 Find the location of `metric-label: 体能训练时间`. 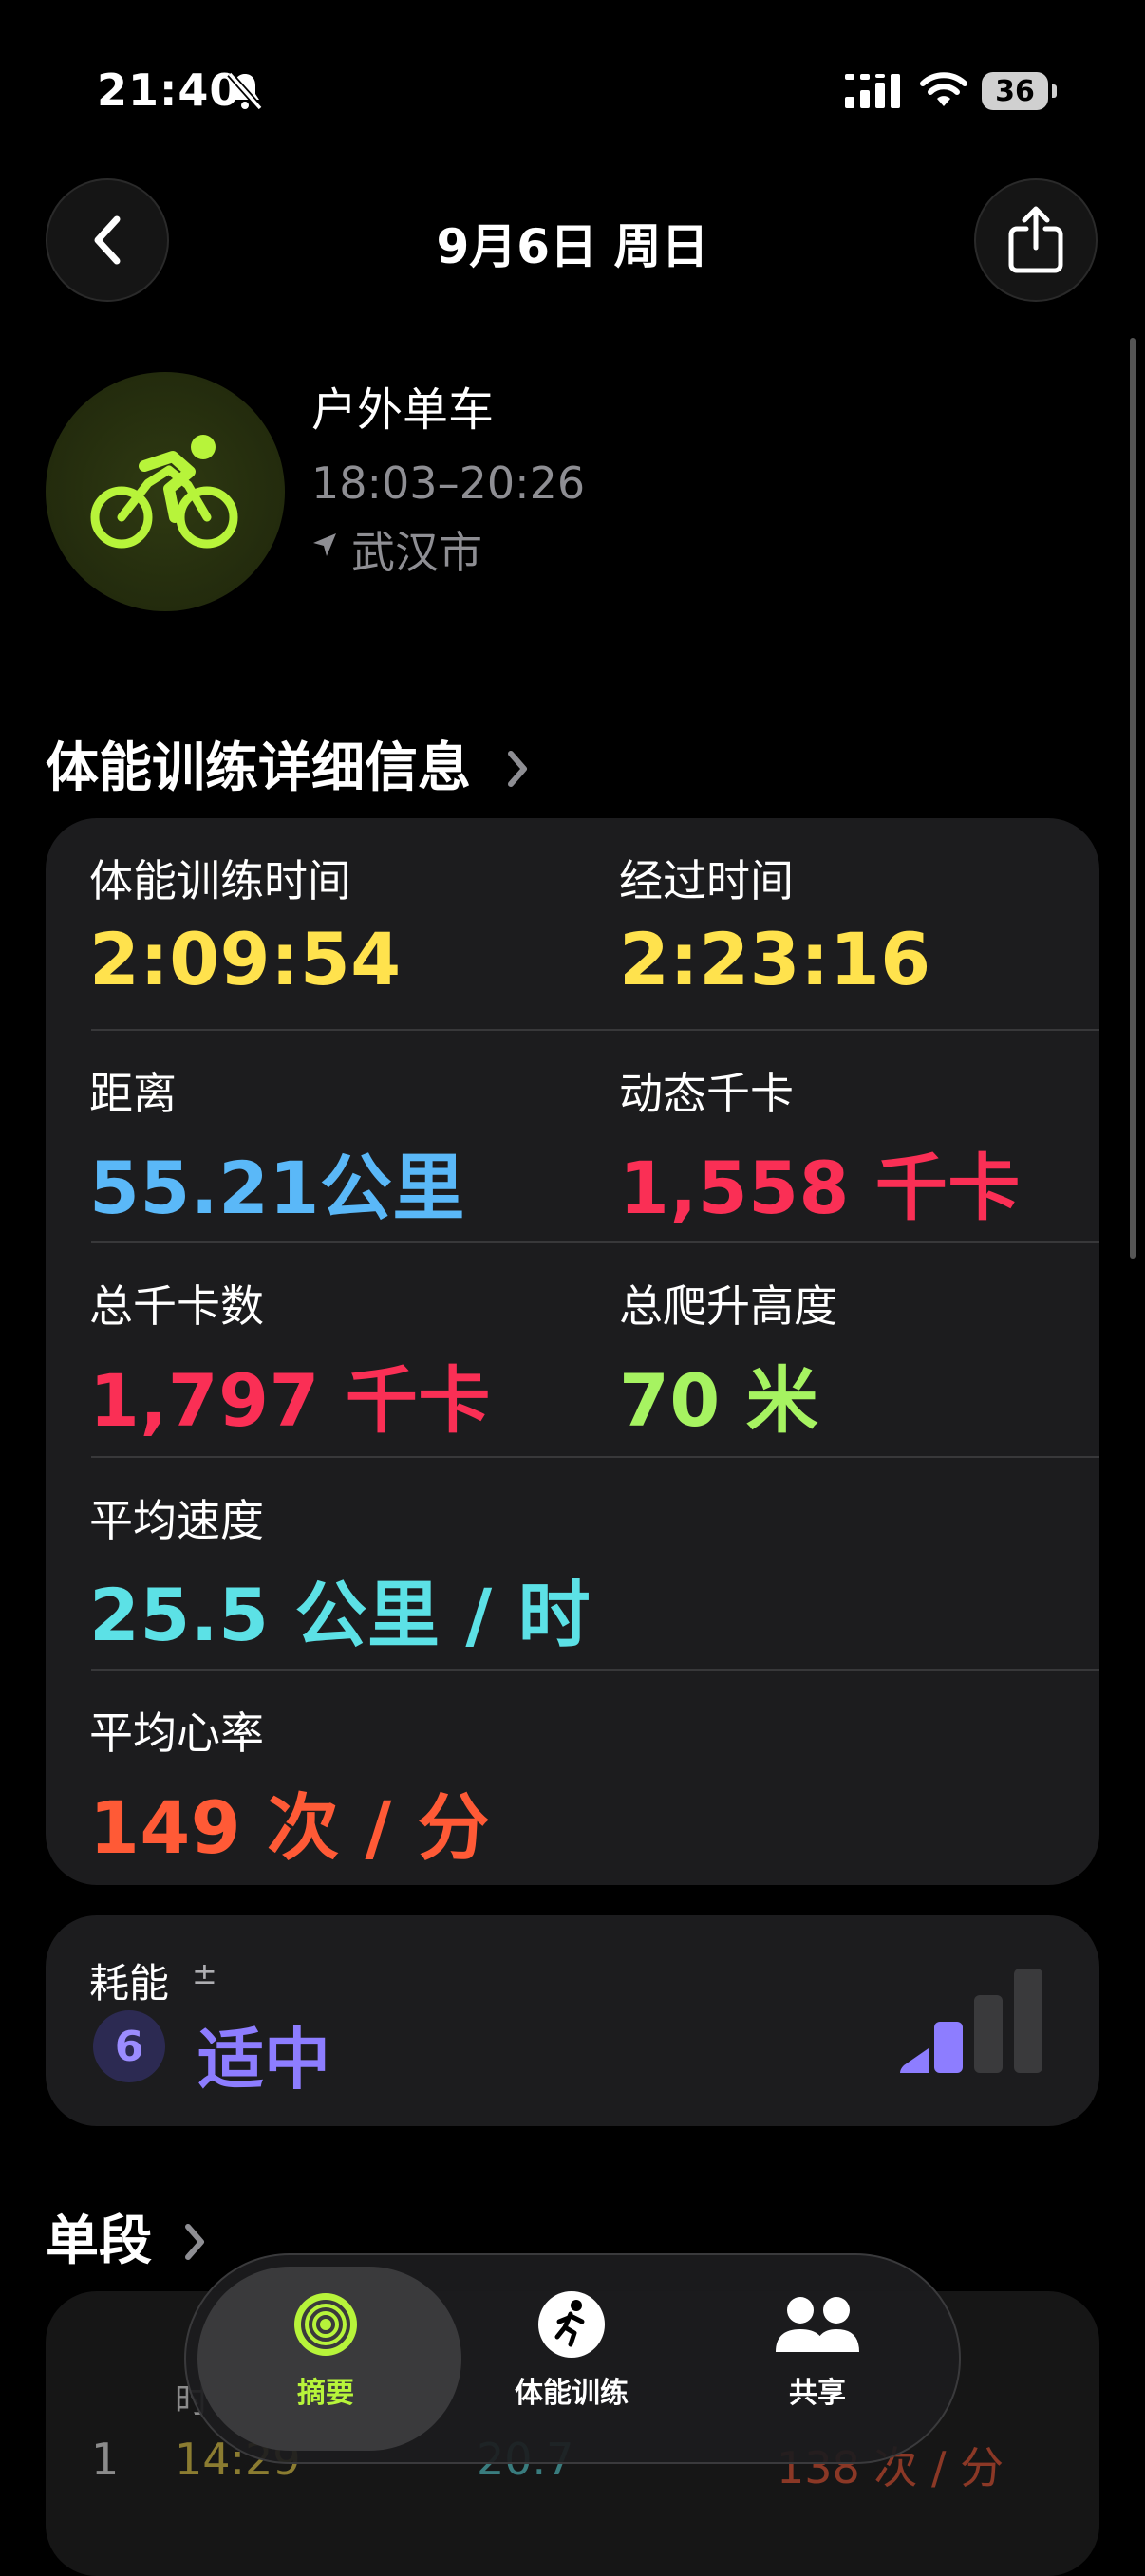

metric-label: 体能训练时间 is located at coordinates (220, 880).